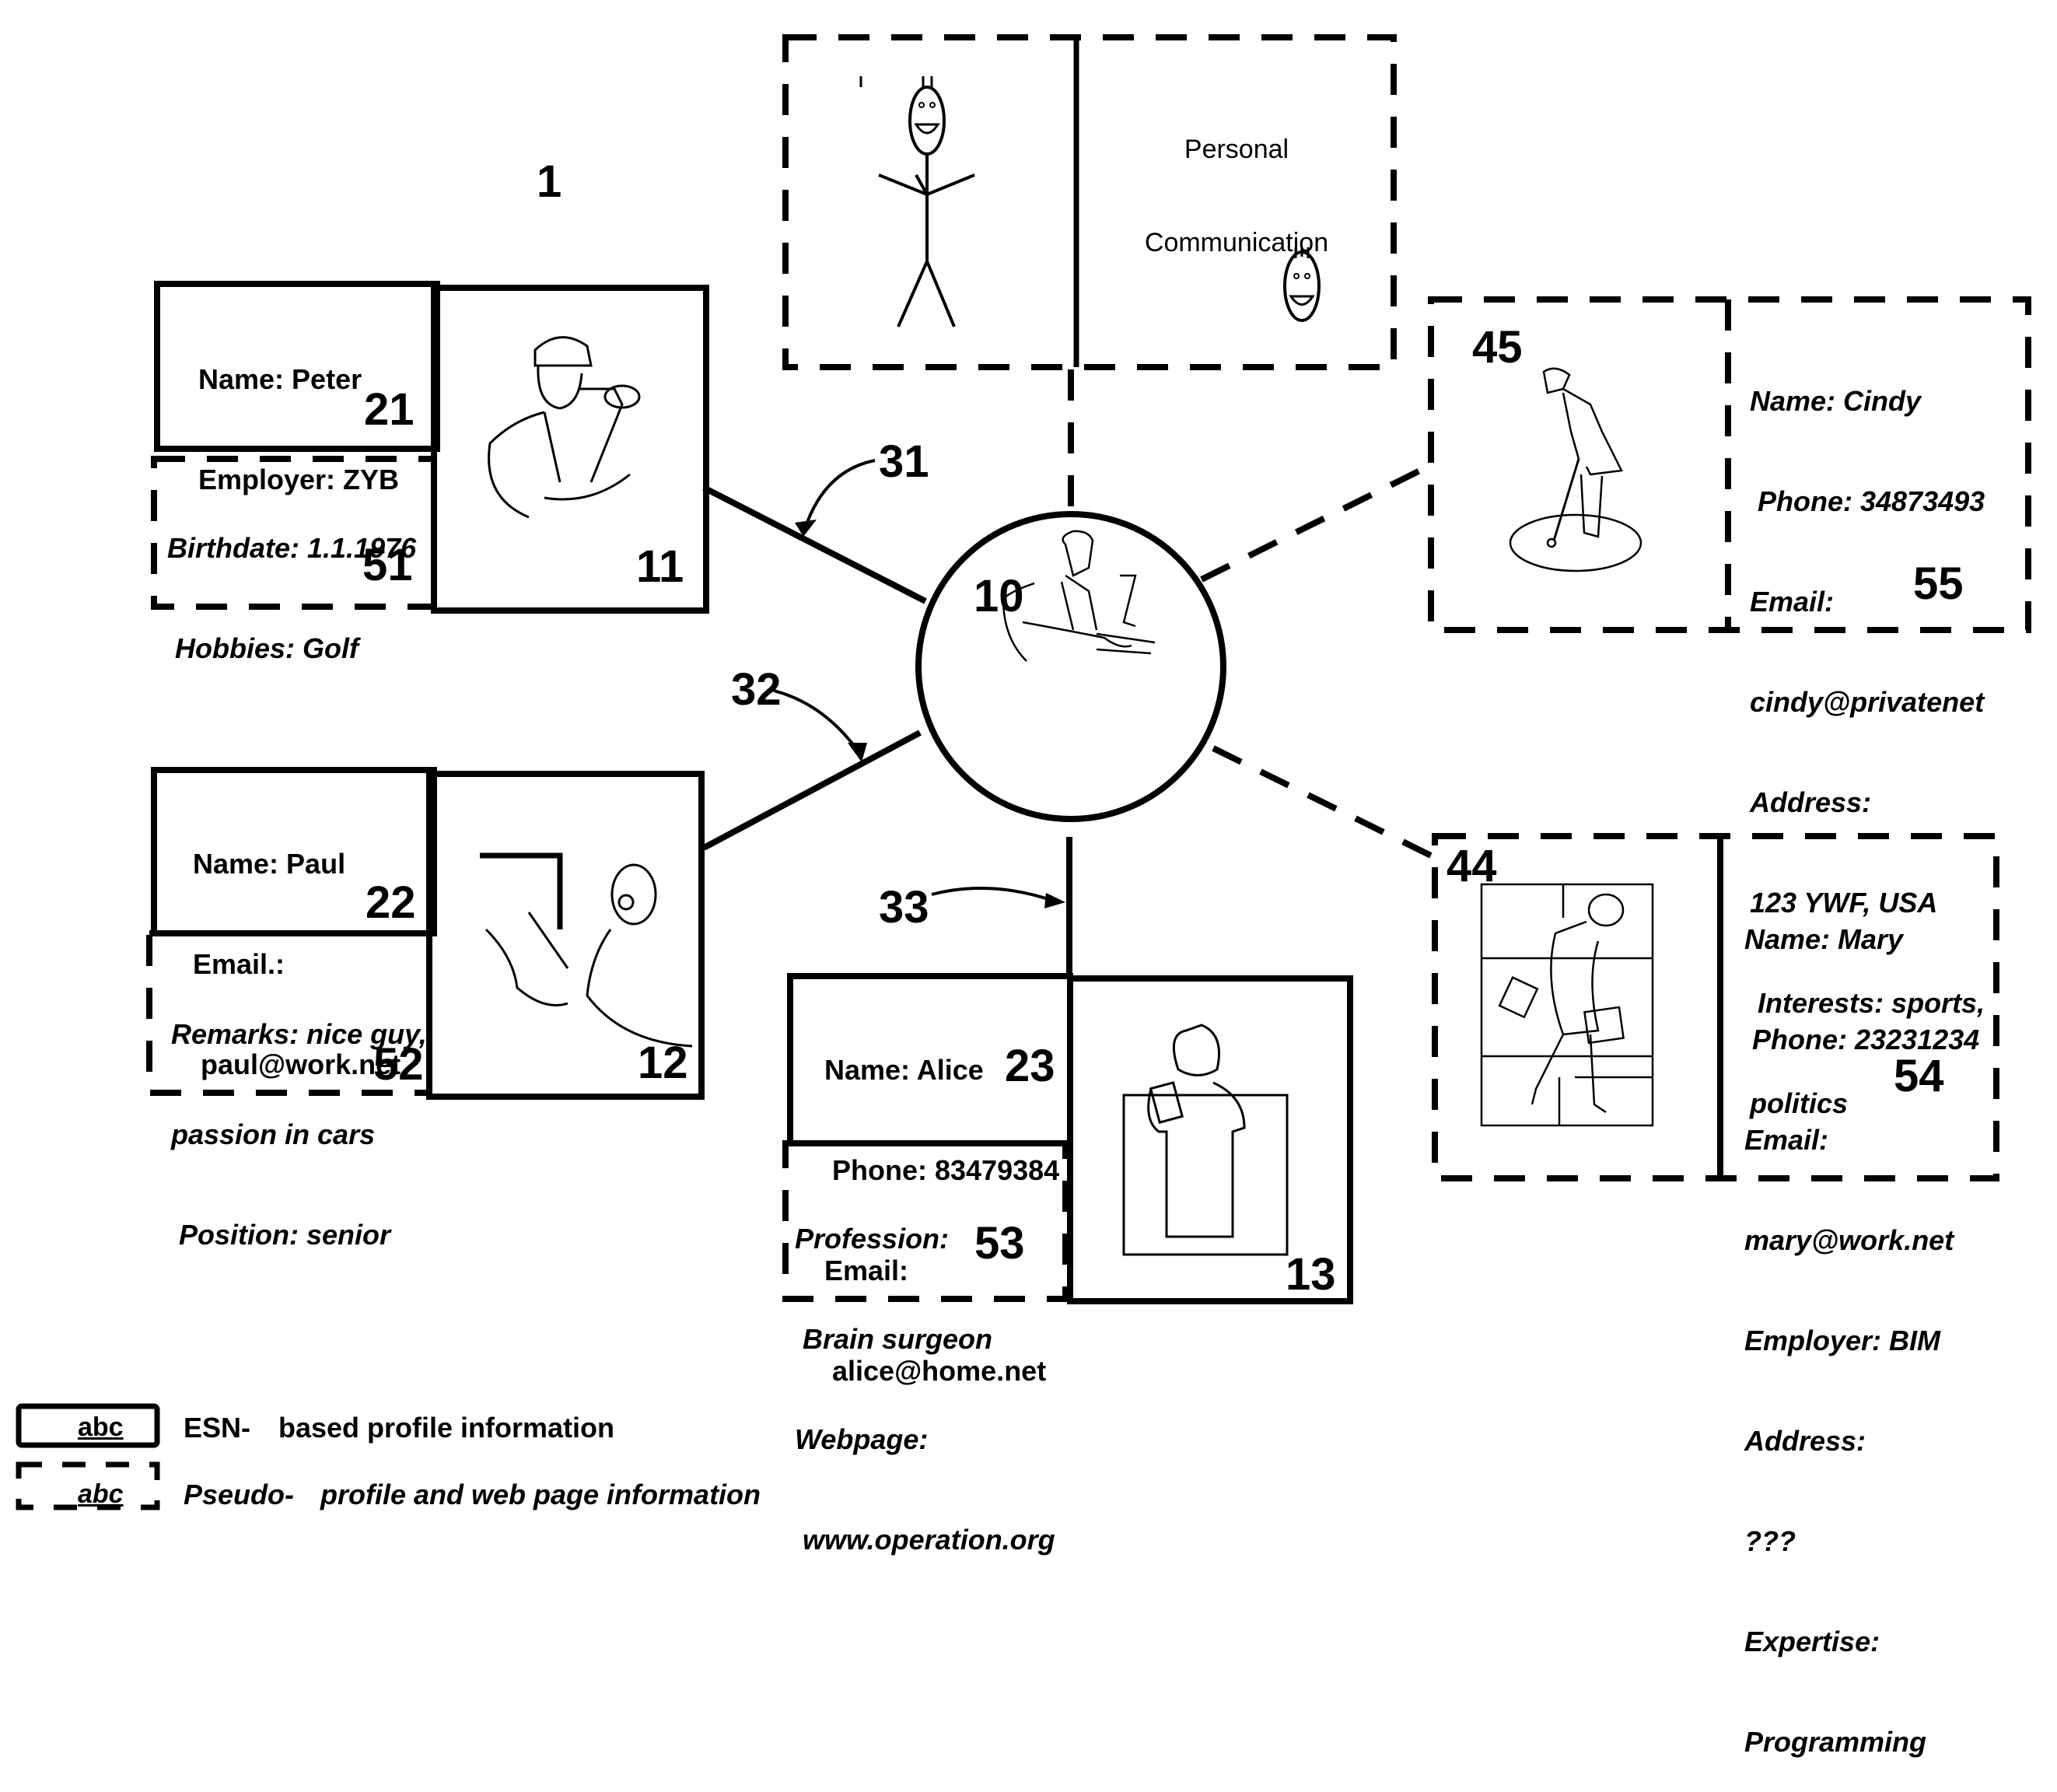  What do you see at coordinates (1867, 501) in the screenshot?
I see `pseudo-line: Phone: 34873493` at bounding box center [1867, 501].